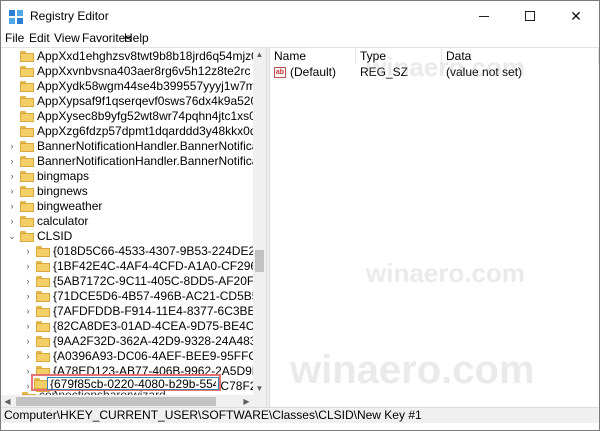 The height and width of the screenshot is (431, 600). I want to click on tree-item-label: AppXypsaf9f1qserqevf0sws76dx4k9a5206, so click(150, 101).